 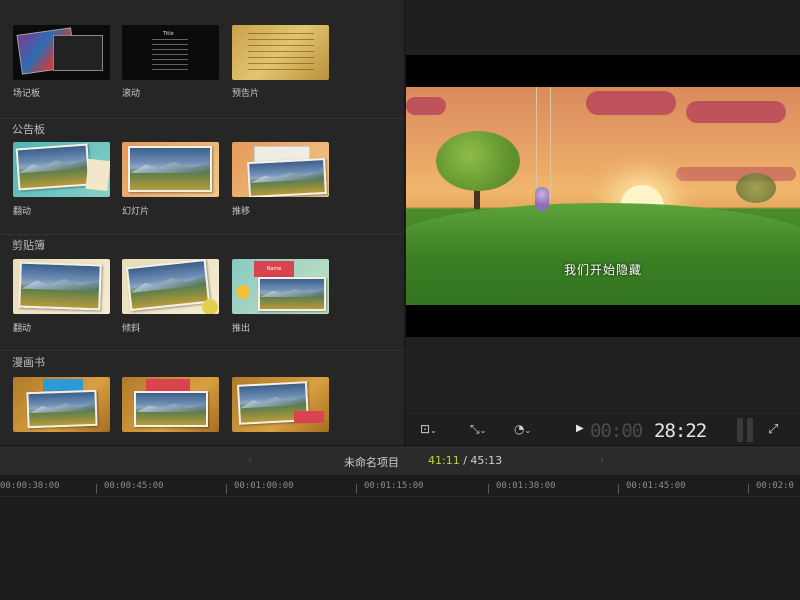 What do you see at coordinates (27, 94) in the screenshot?
I see `thumbnail-label: 场记板` at bounding box center [27, 94].